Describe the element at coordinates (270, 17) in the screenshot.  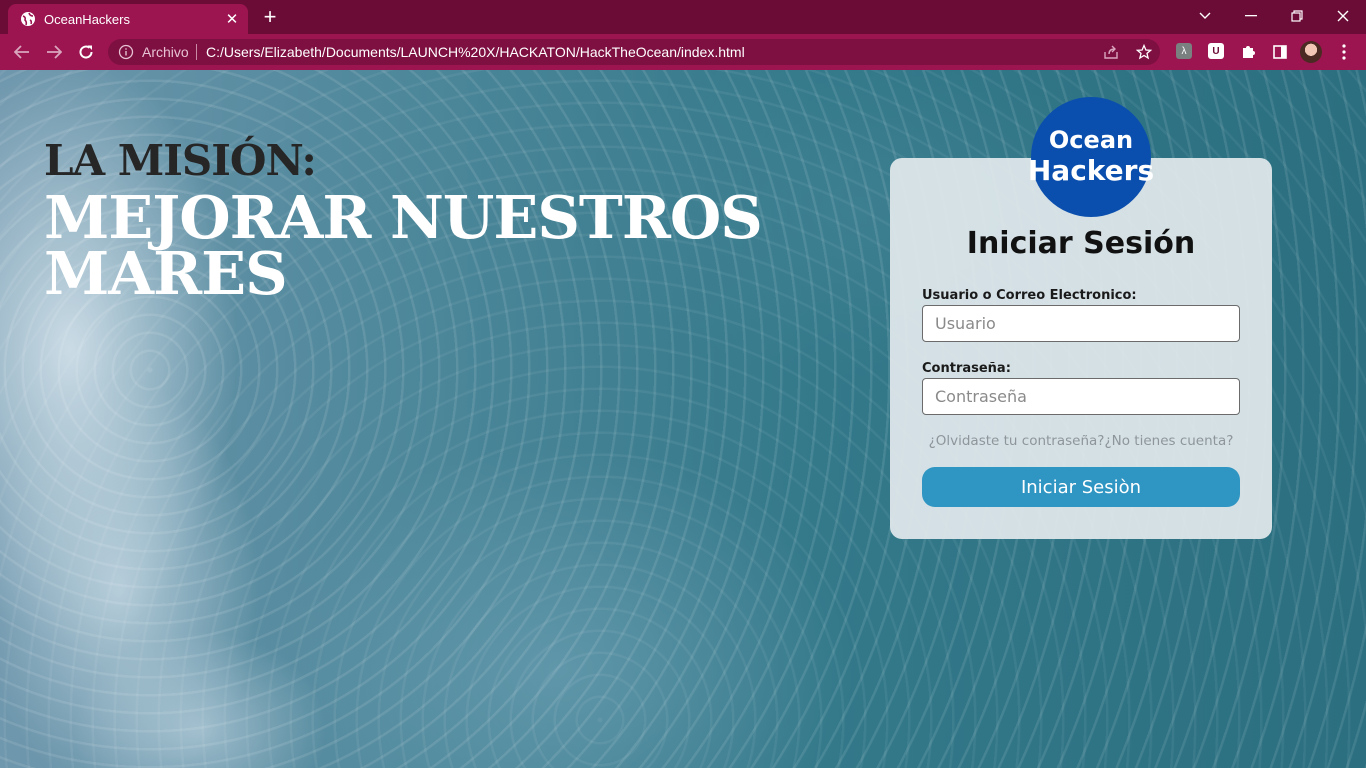
I see `new-tab-button: +` at that location.